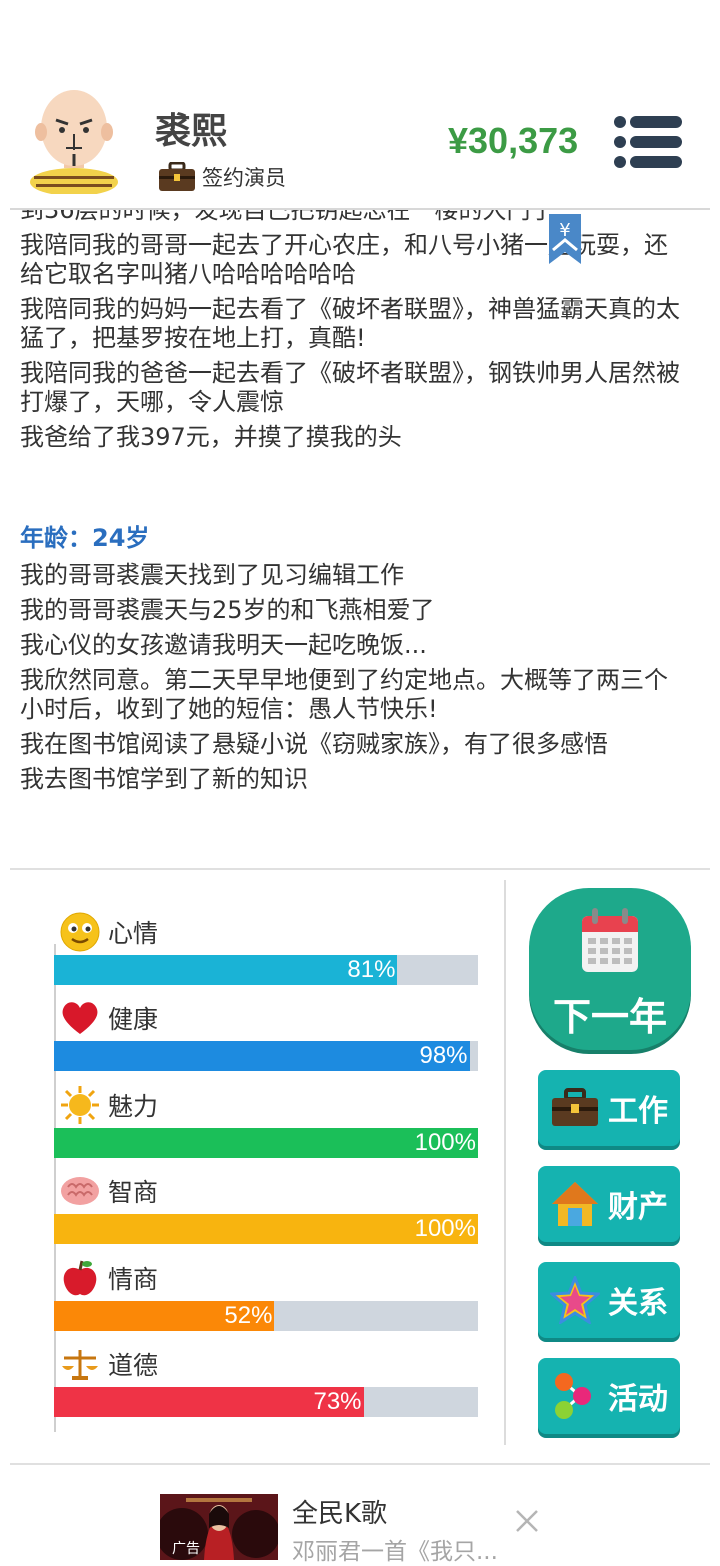  I want to click on stat-bar: 73%, so click(266, 1401).